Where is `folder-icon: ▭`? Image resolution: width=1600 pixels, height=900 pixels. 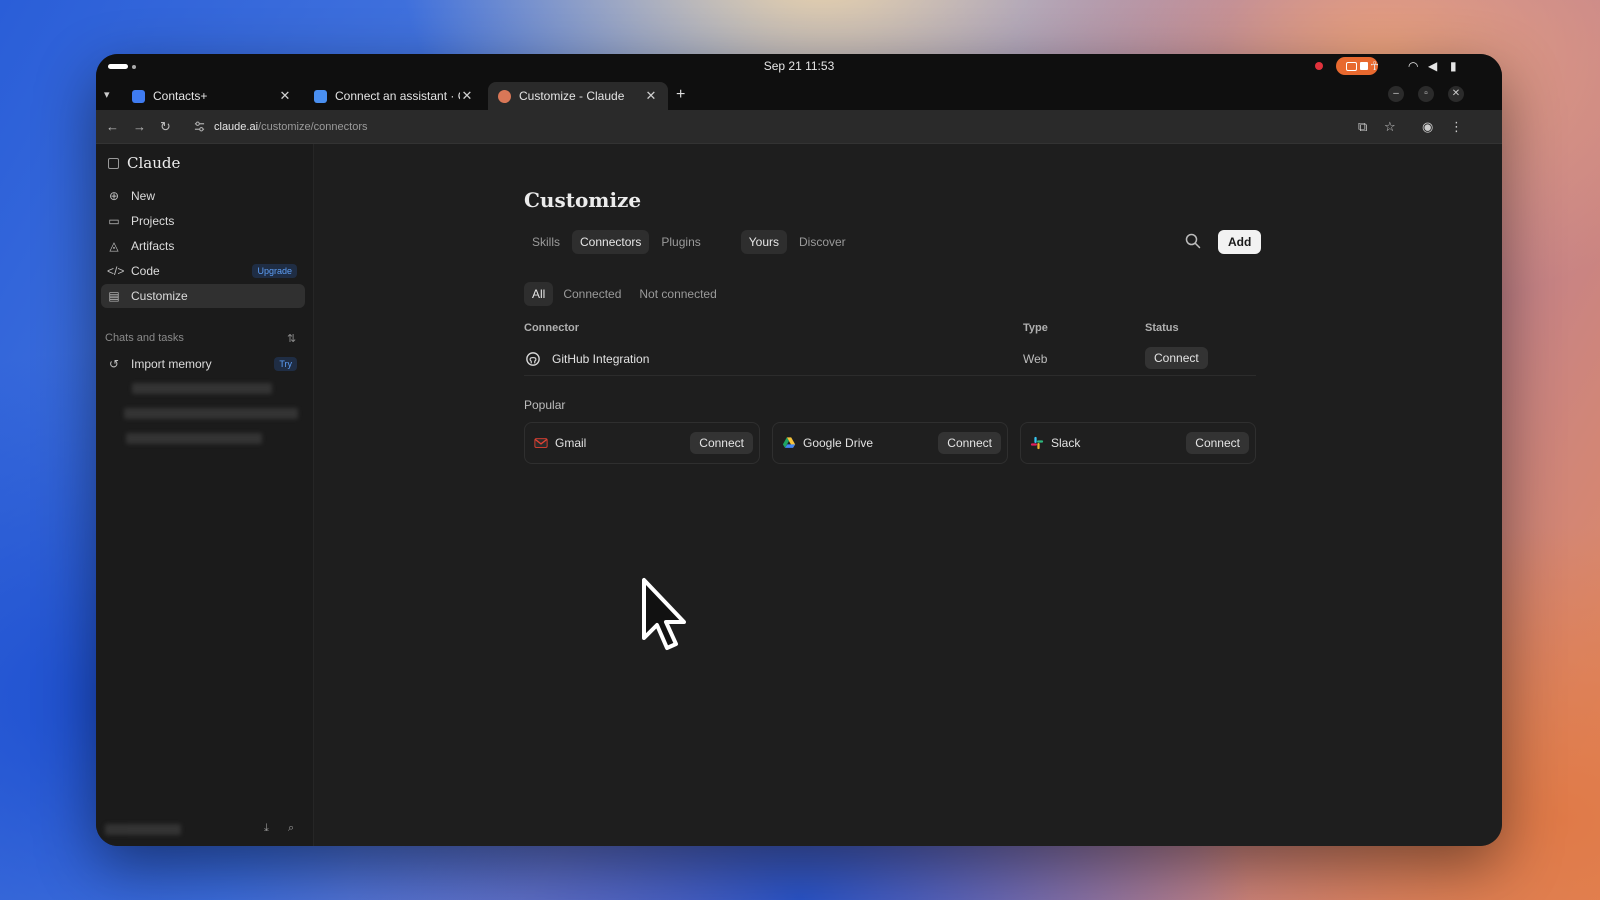
folder-icon: ▭ is located at coordinates (114, 221).